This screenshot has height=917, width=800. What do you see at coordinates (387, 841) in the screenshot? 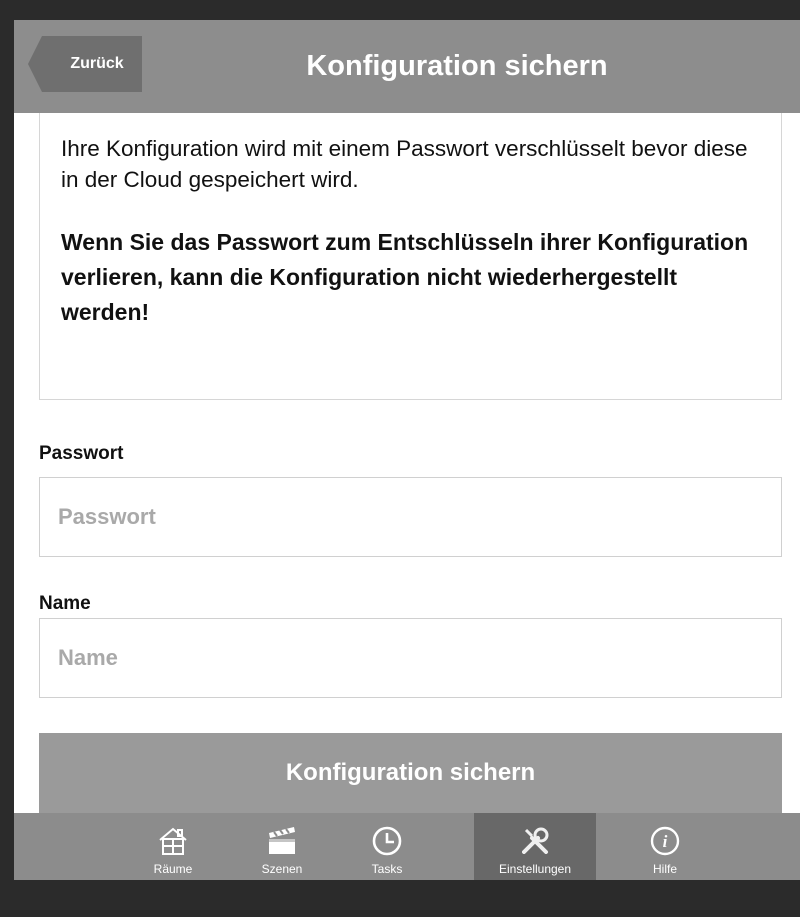
I see `clock-icon` at bounding box center [387, 841].